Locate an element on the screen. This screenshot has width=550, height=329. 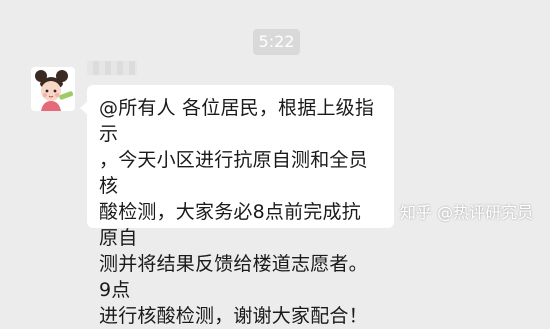
cartoon-girl-avatar-icon is located at coordinates (53, 89).